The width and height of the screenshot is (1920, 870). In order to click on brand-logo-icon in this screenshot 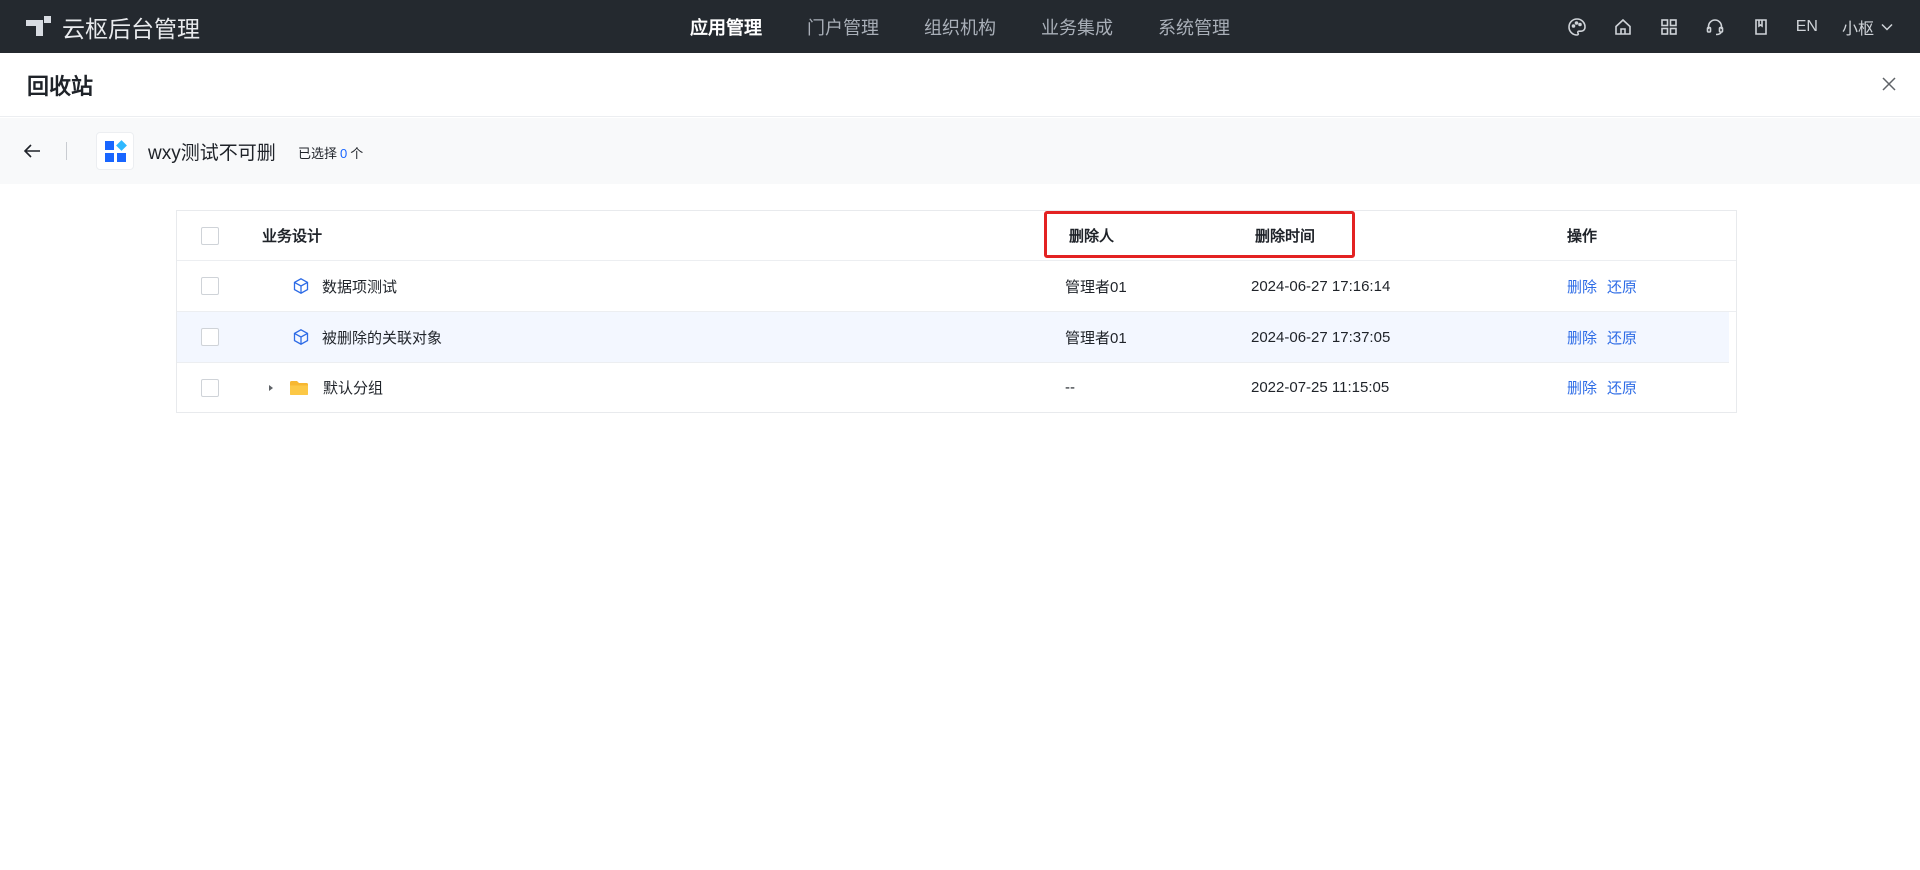, I will do `click(39, 26)`.